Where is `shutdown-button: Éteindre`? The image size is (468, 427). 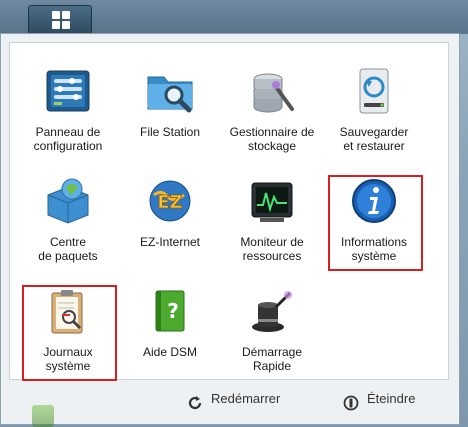
shutdown-button: Éteindre is located at coordinates (379, 399).